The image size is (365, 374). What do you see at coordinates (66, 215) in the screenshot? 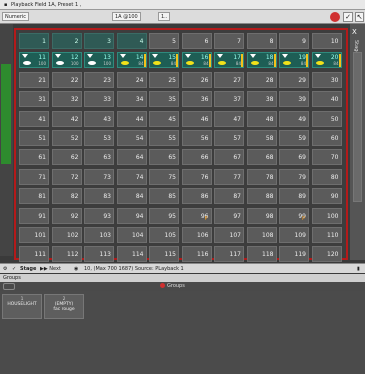
I see `channel-cell: 92` at bounding box center [66, 215].